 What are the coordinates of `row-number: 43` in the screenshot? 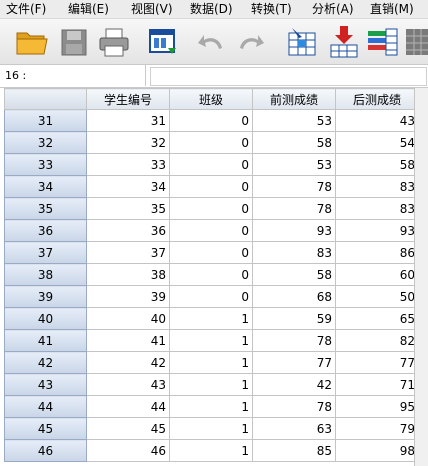 It's located at (45, 384).